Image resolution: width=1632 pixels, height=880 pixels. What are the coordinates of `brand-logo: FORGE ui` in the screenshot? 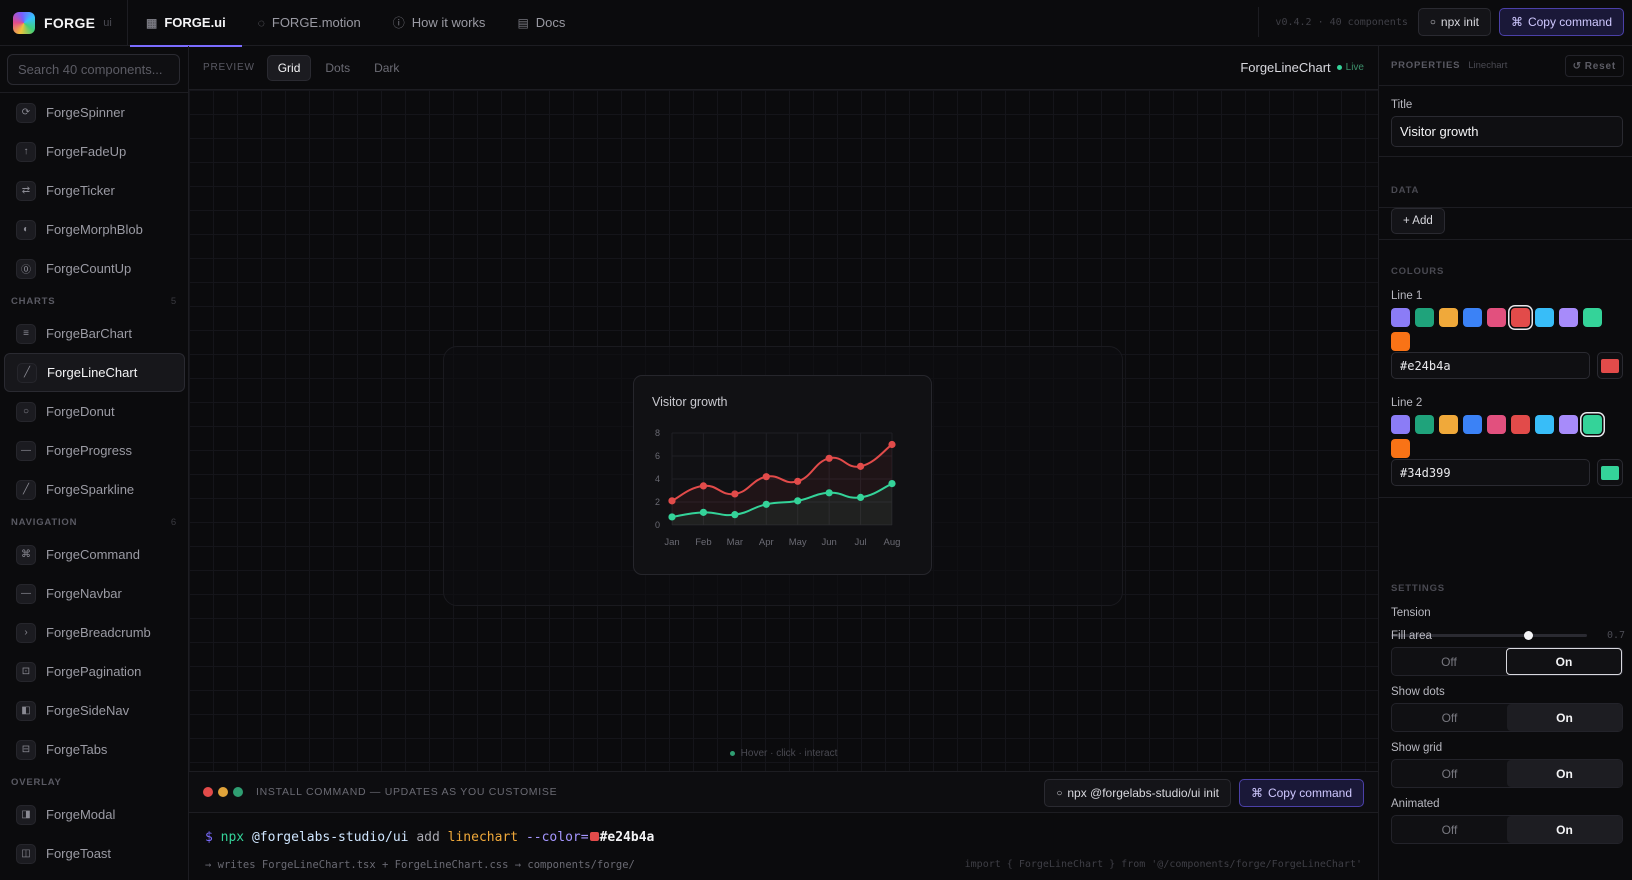 It's located at (64, 23).